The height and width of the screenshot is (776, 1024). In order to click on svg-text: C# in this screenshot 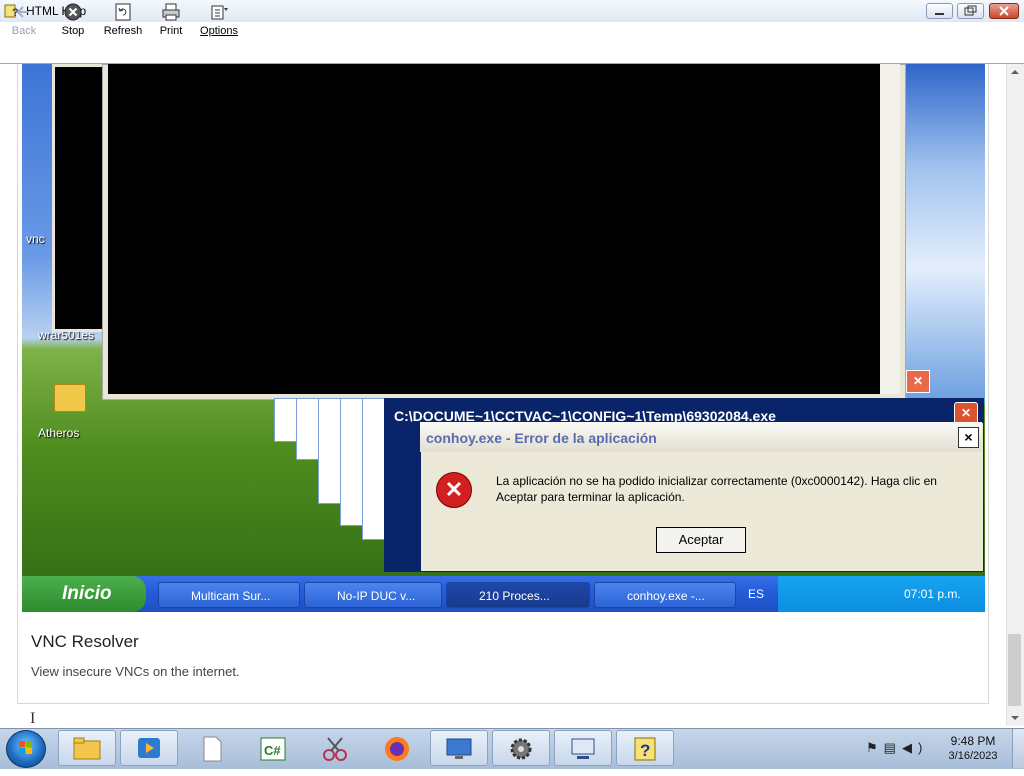, I will do `click(272, 750)`.